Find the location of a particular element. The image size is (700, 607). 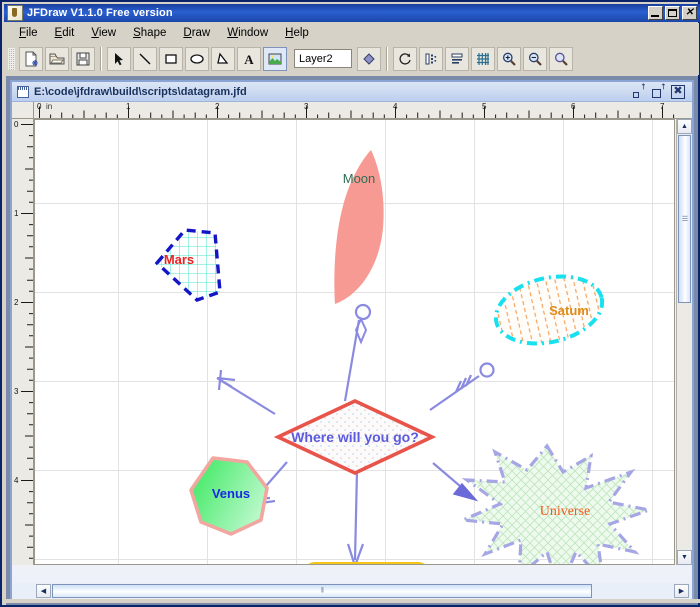

horizontal-scroll-thumb: ‖ is located at coordinates (322, 591).